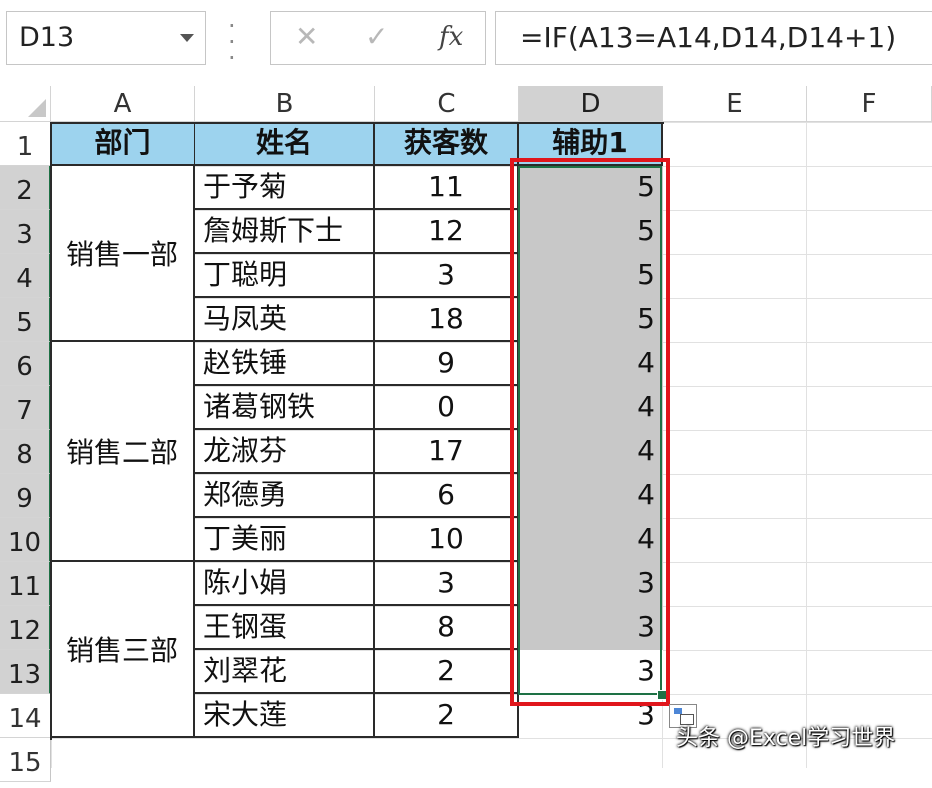  I want to click on name-cell: 丁美丽, so click(285, 540).